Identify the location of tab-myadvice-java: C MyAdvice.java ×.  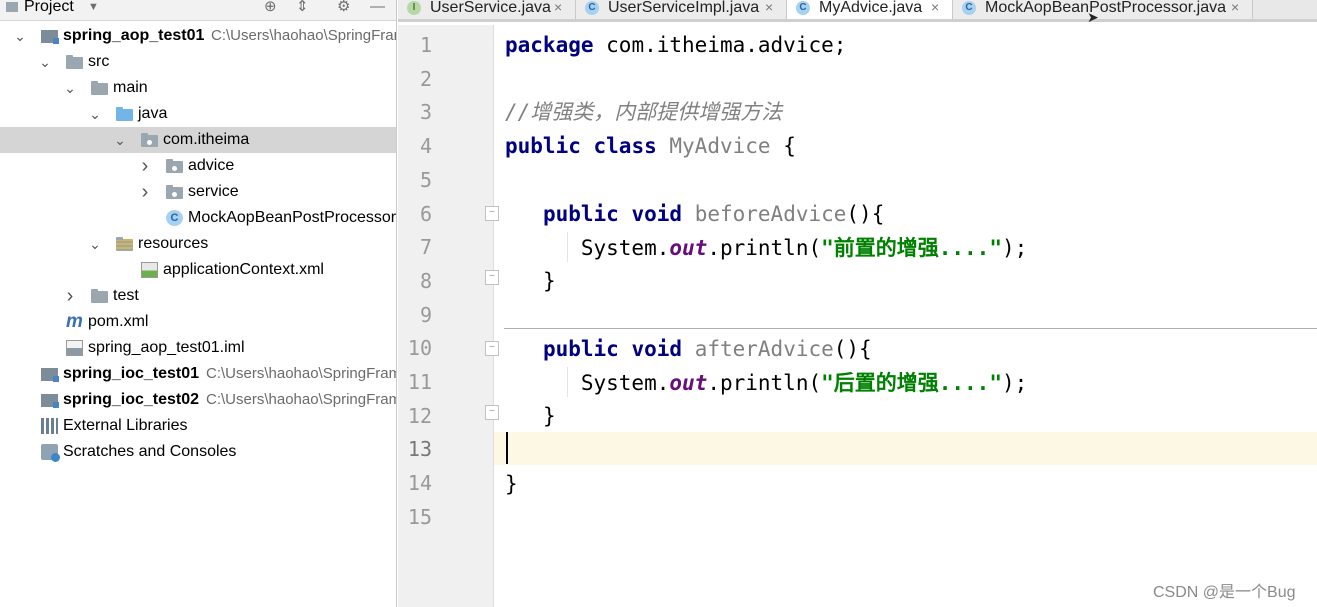
(870, 9).